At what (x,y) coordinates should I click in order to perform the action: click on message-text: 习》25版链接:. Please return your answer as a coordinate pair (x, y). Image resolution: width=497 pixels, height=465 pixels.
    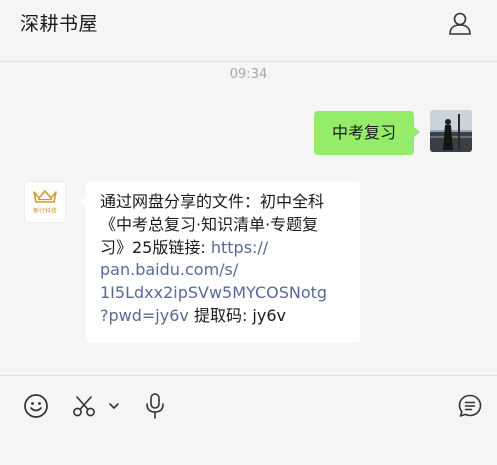
    Looking at the image, I should click on (155, 247).